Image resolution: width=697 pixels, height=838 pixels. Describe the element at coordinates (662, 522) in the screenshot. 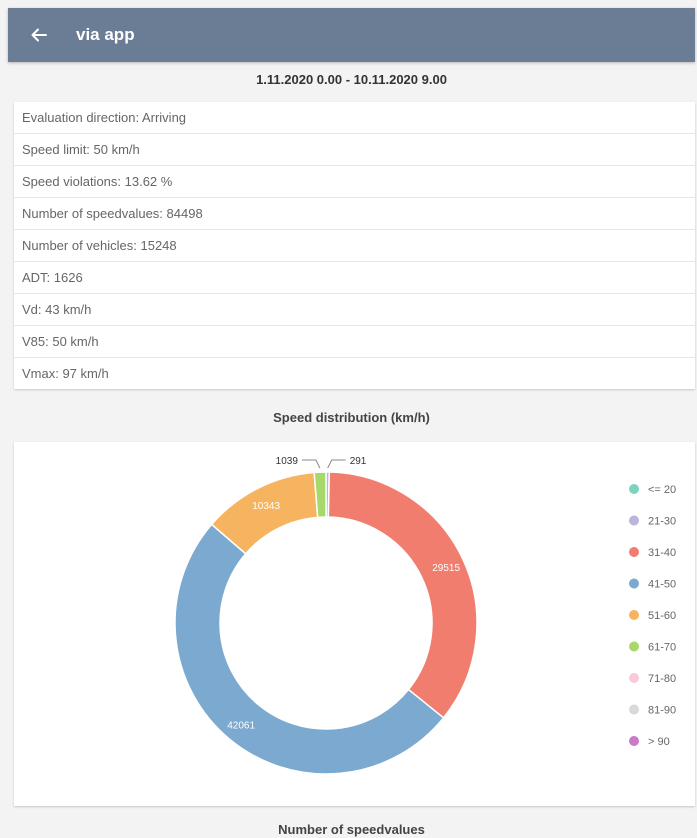

I see `legend-item-21-30: 21-30` at that location.